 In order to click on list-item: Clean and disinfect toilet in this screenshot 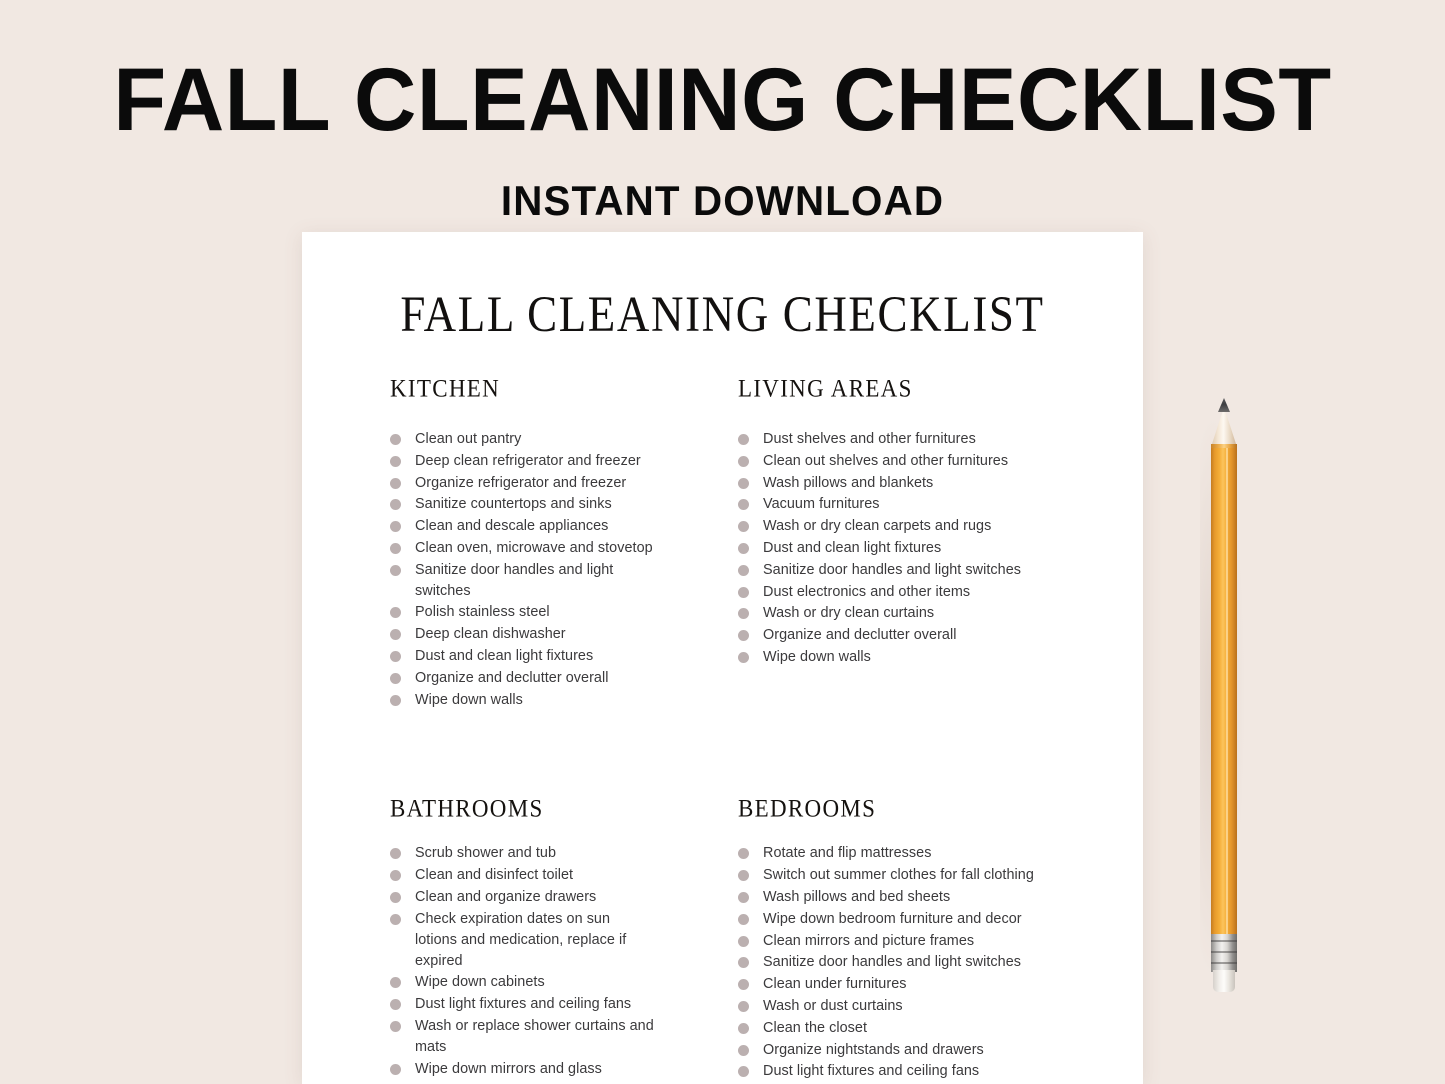, I will do `click(522, 875)`.